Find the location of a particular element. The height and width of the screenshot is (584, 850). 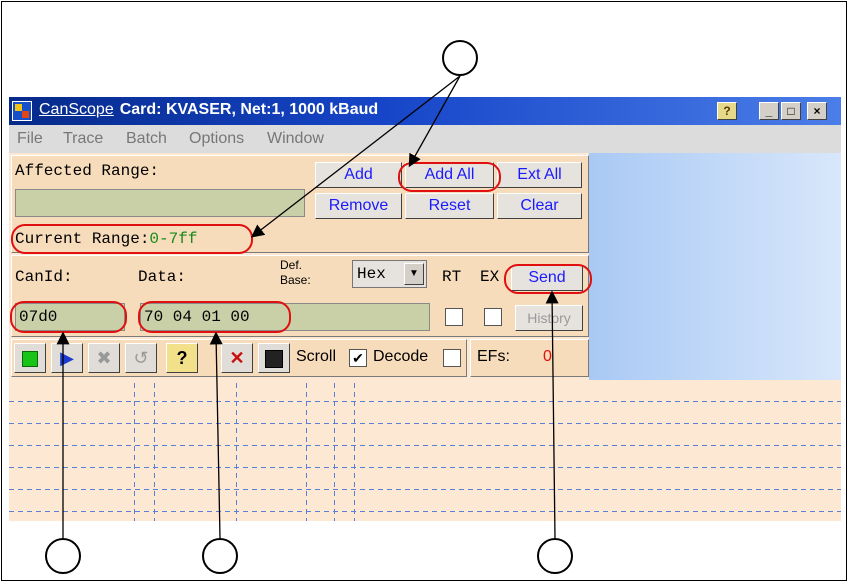

arrow-to-send is located at coordinates (552, 414).